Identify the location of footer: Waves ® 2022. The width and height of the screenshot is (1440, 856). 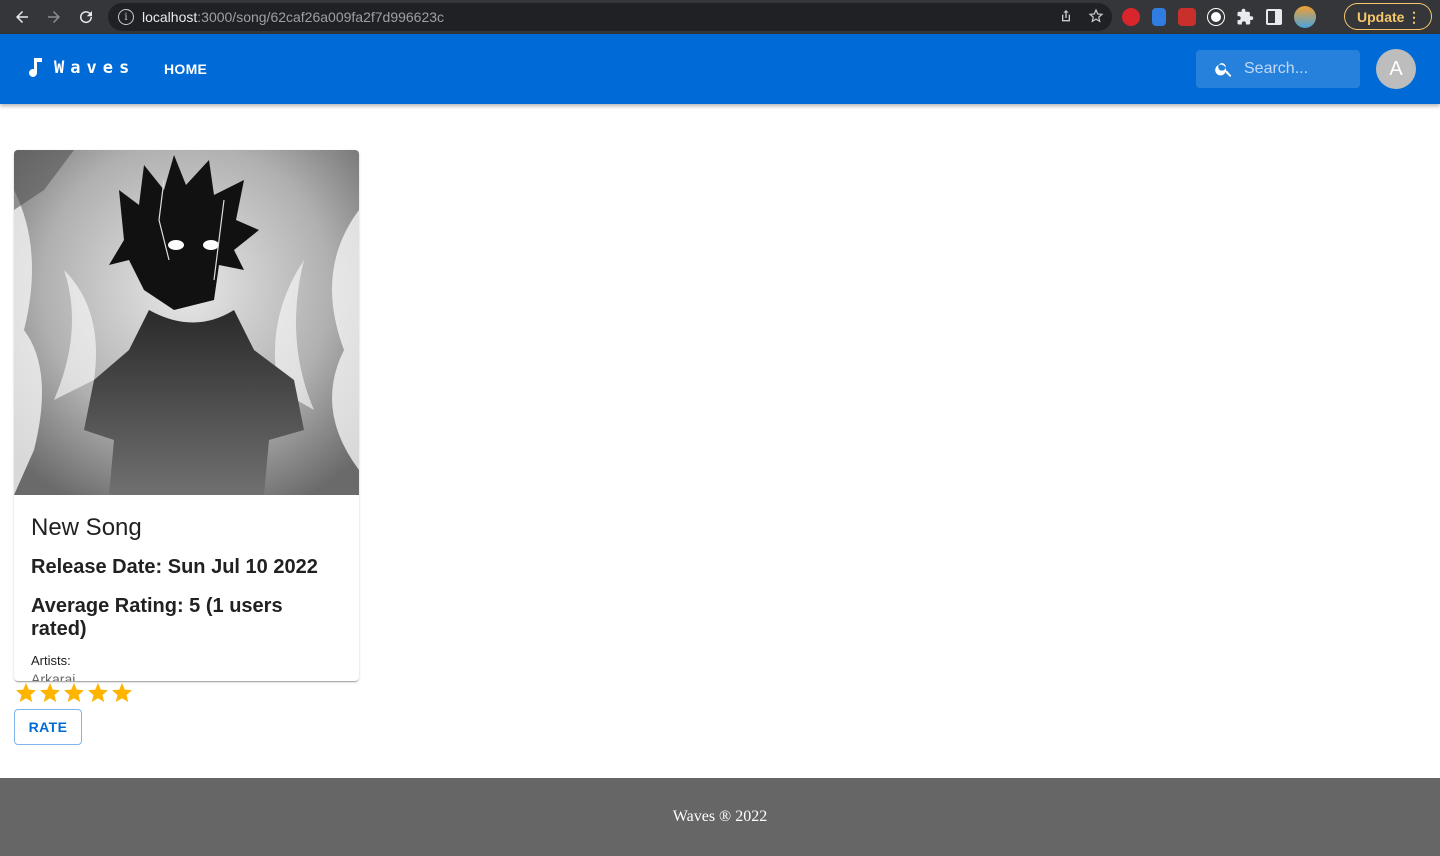
(720, 817).